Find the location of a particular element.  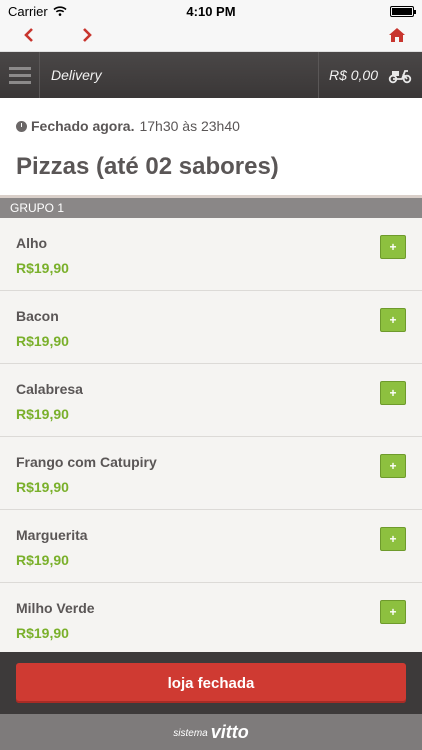

status-time: 4:10 PM is located at coordinates (211, 11).